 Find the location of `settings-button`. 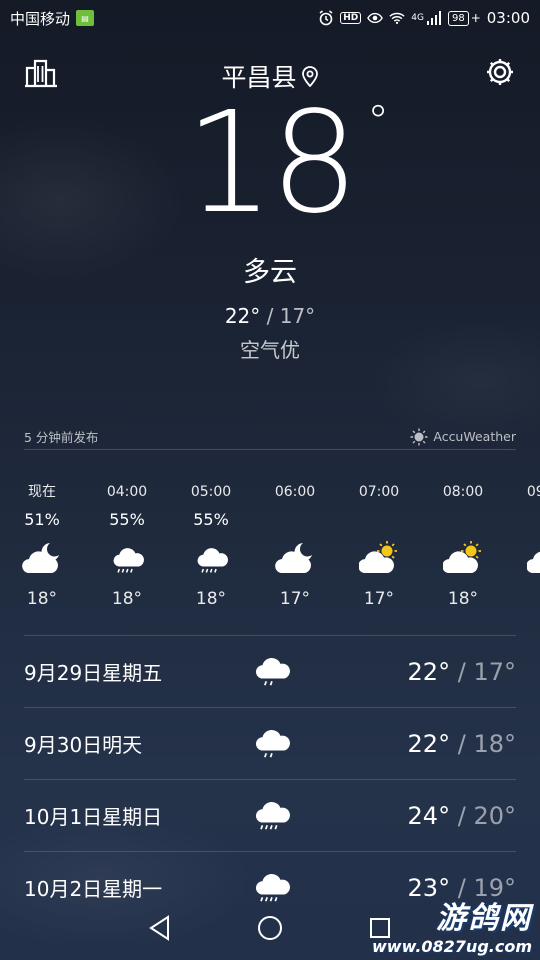

settings-button is located at coordinates (500, 72).